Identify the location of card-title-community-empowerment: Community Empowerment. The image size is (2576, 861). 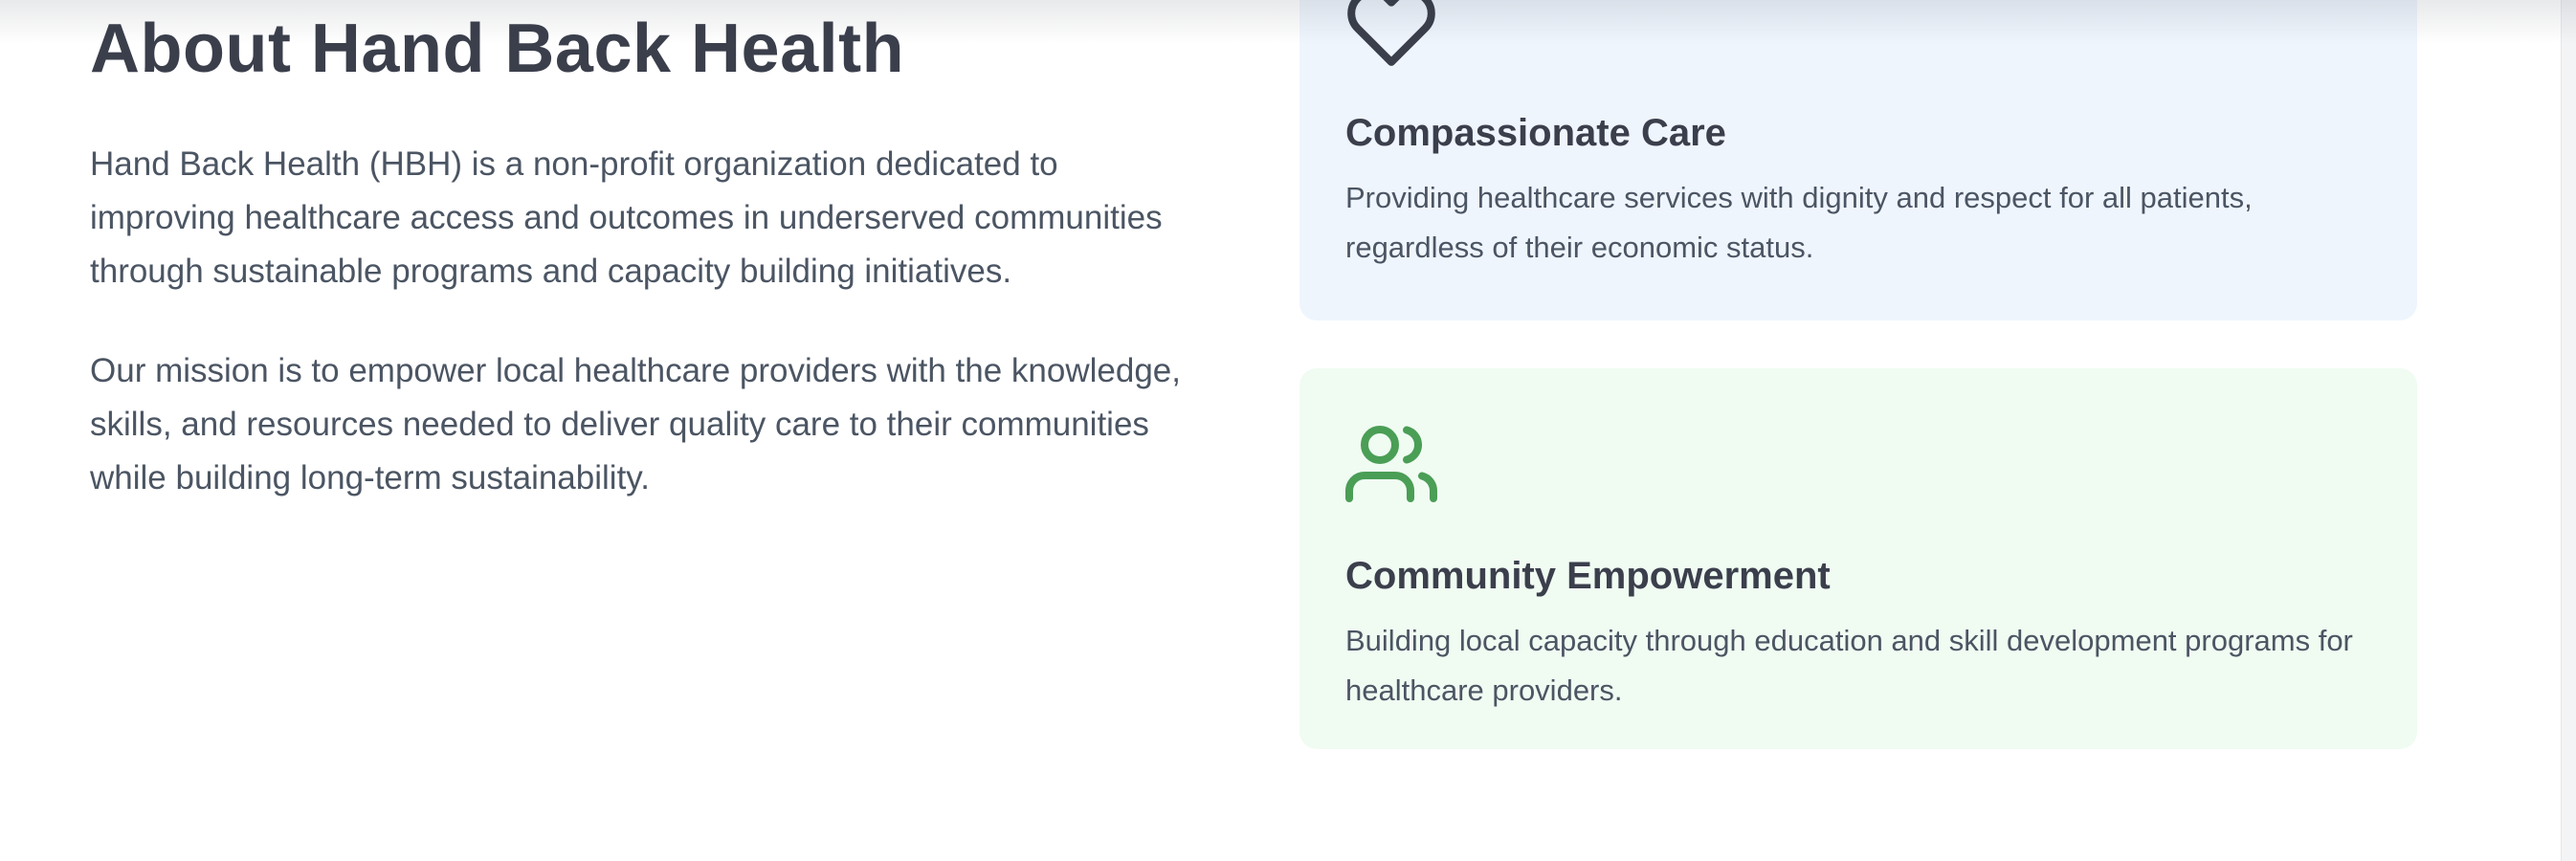
(1588, 576).